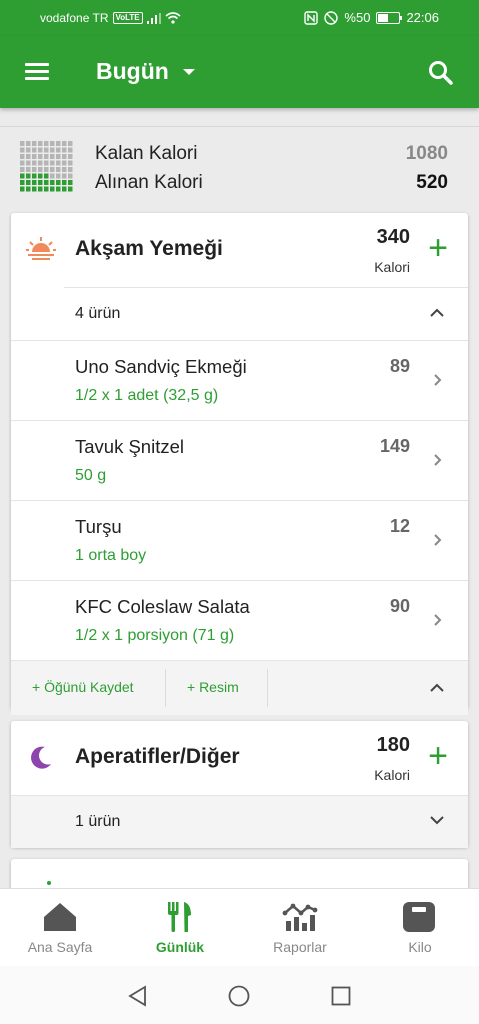 Image resolution: width=479 pixels, height=1024 pixels. Describe the element at coordinates (426, 153) in the screenshot. I see `remaining-calories-value: 1080` at that location.